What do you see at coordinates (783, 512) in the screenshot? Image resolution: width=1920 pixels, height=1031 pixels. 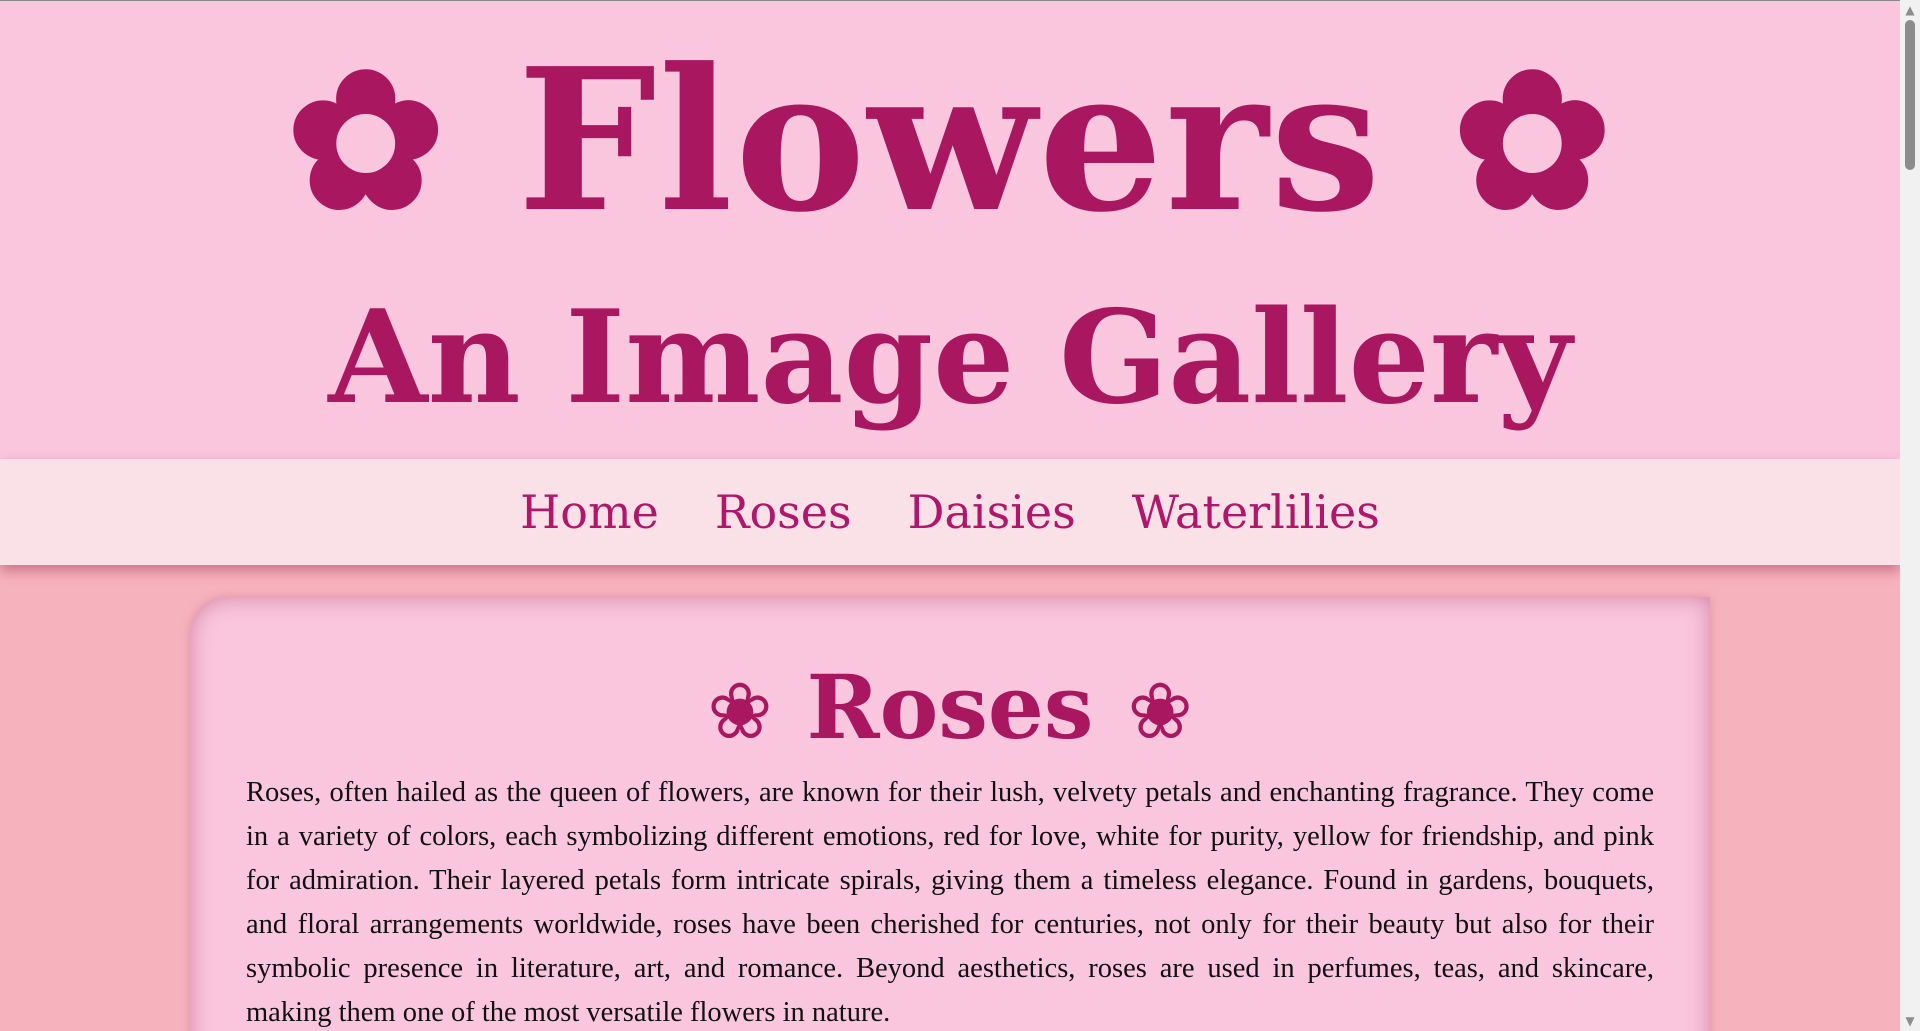 I see `nav-link-roses: Roses` at bounding box center [783, 512].